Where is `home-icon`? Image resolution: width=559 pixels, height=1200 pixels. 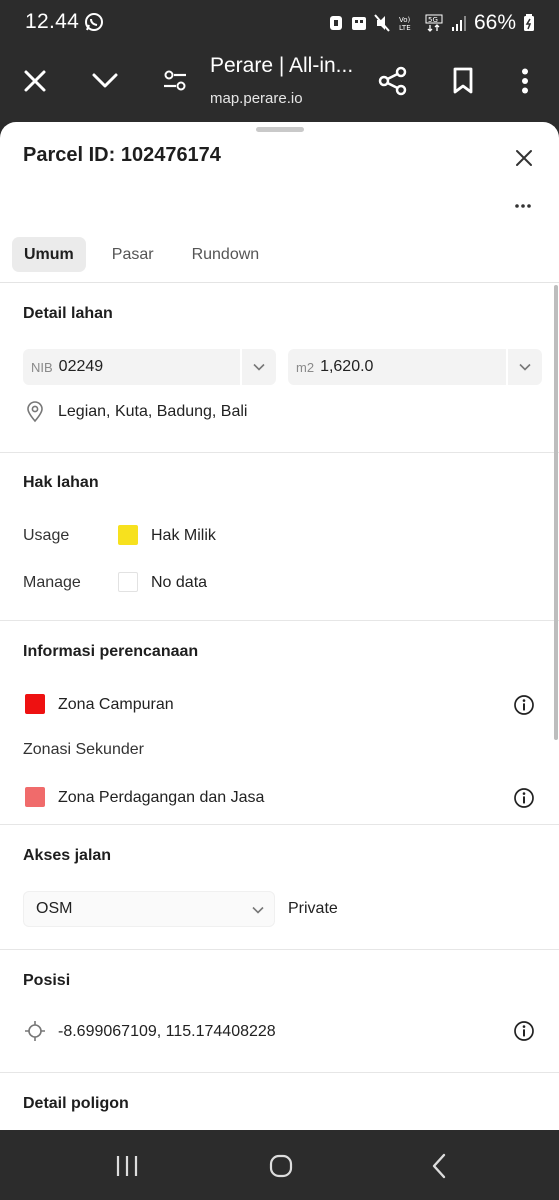 home-icon is located at coordinates (281, 1166).